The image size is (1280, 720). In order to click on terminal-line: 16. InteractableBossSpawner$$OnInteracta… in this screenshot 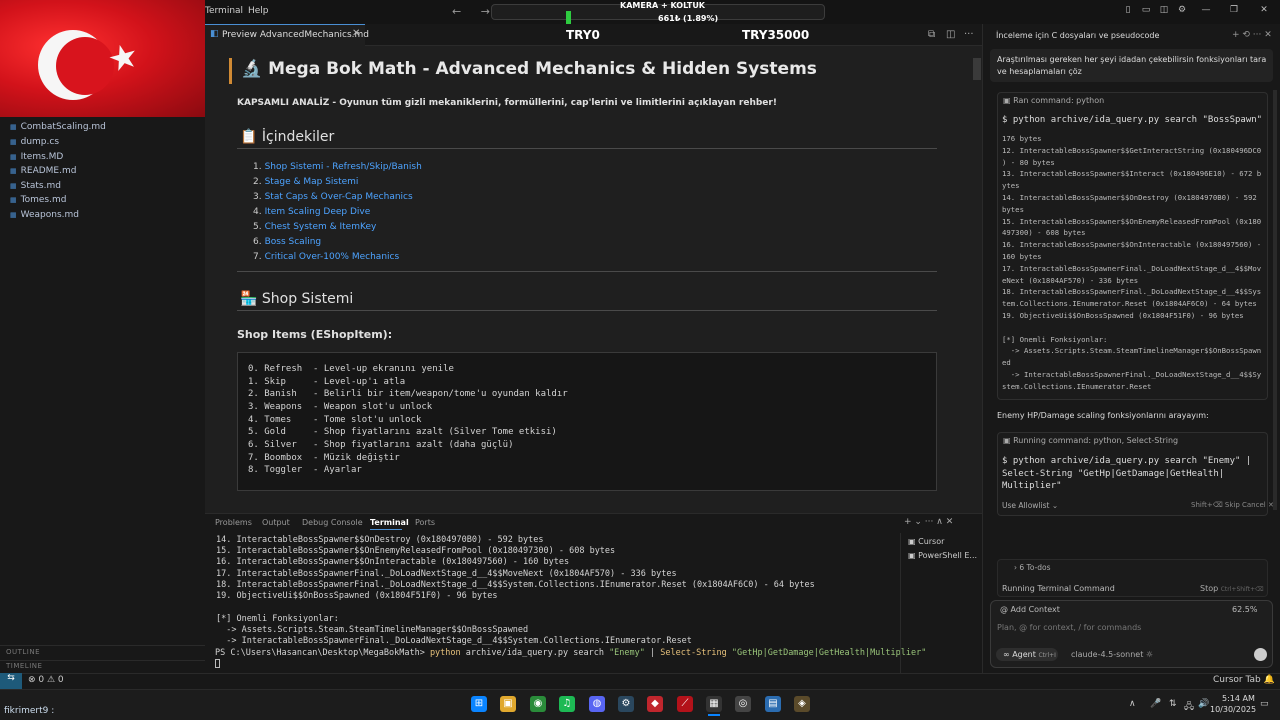, I will do `click(393, 562)`.